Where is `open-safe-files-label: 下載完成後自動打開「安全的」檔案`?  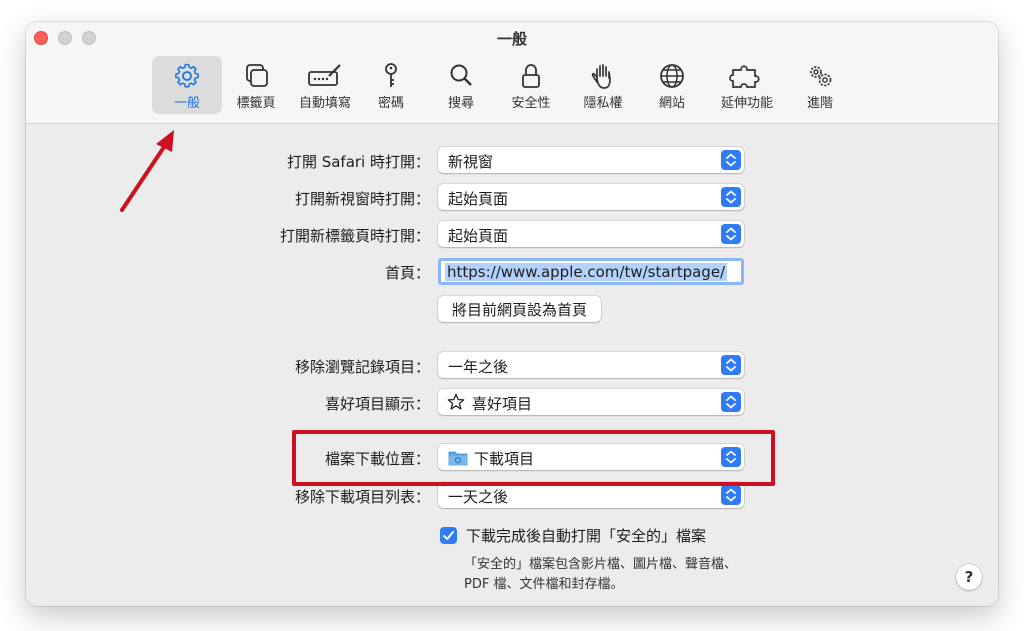
open-safe-files-label: 下載完成後自動打開「安全的」檔案 is located at coordinates (586, 536).